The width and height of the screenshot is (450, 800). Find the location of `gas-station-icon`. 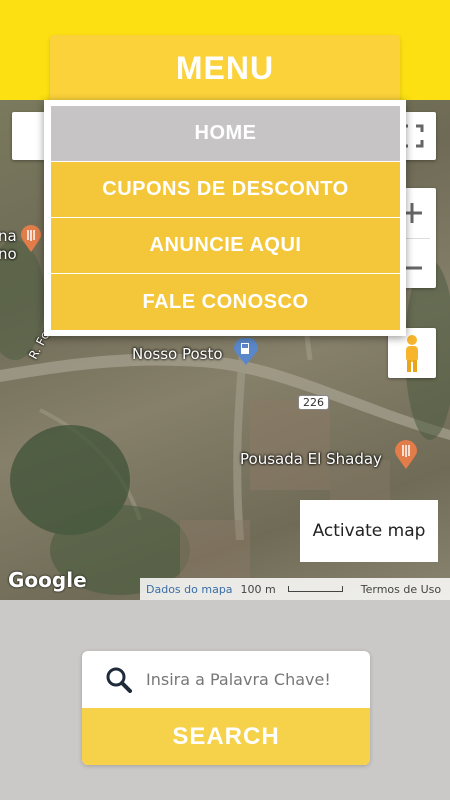

gas-station-icon is located at coordinates (246, 351).